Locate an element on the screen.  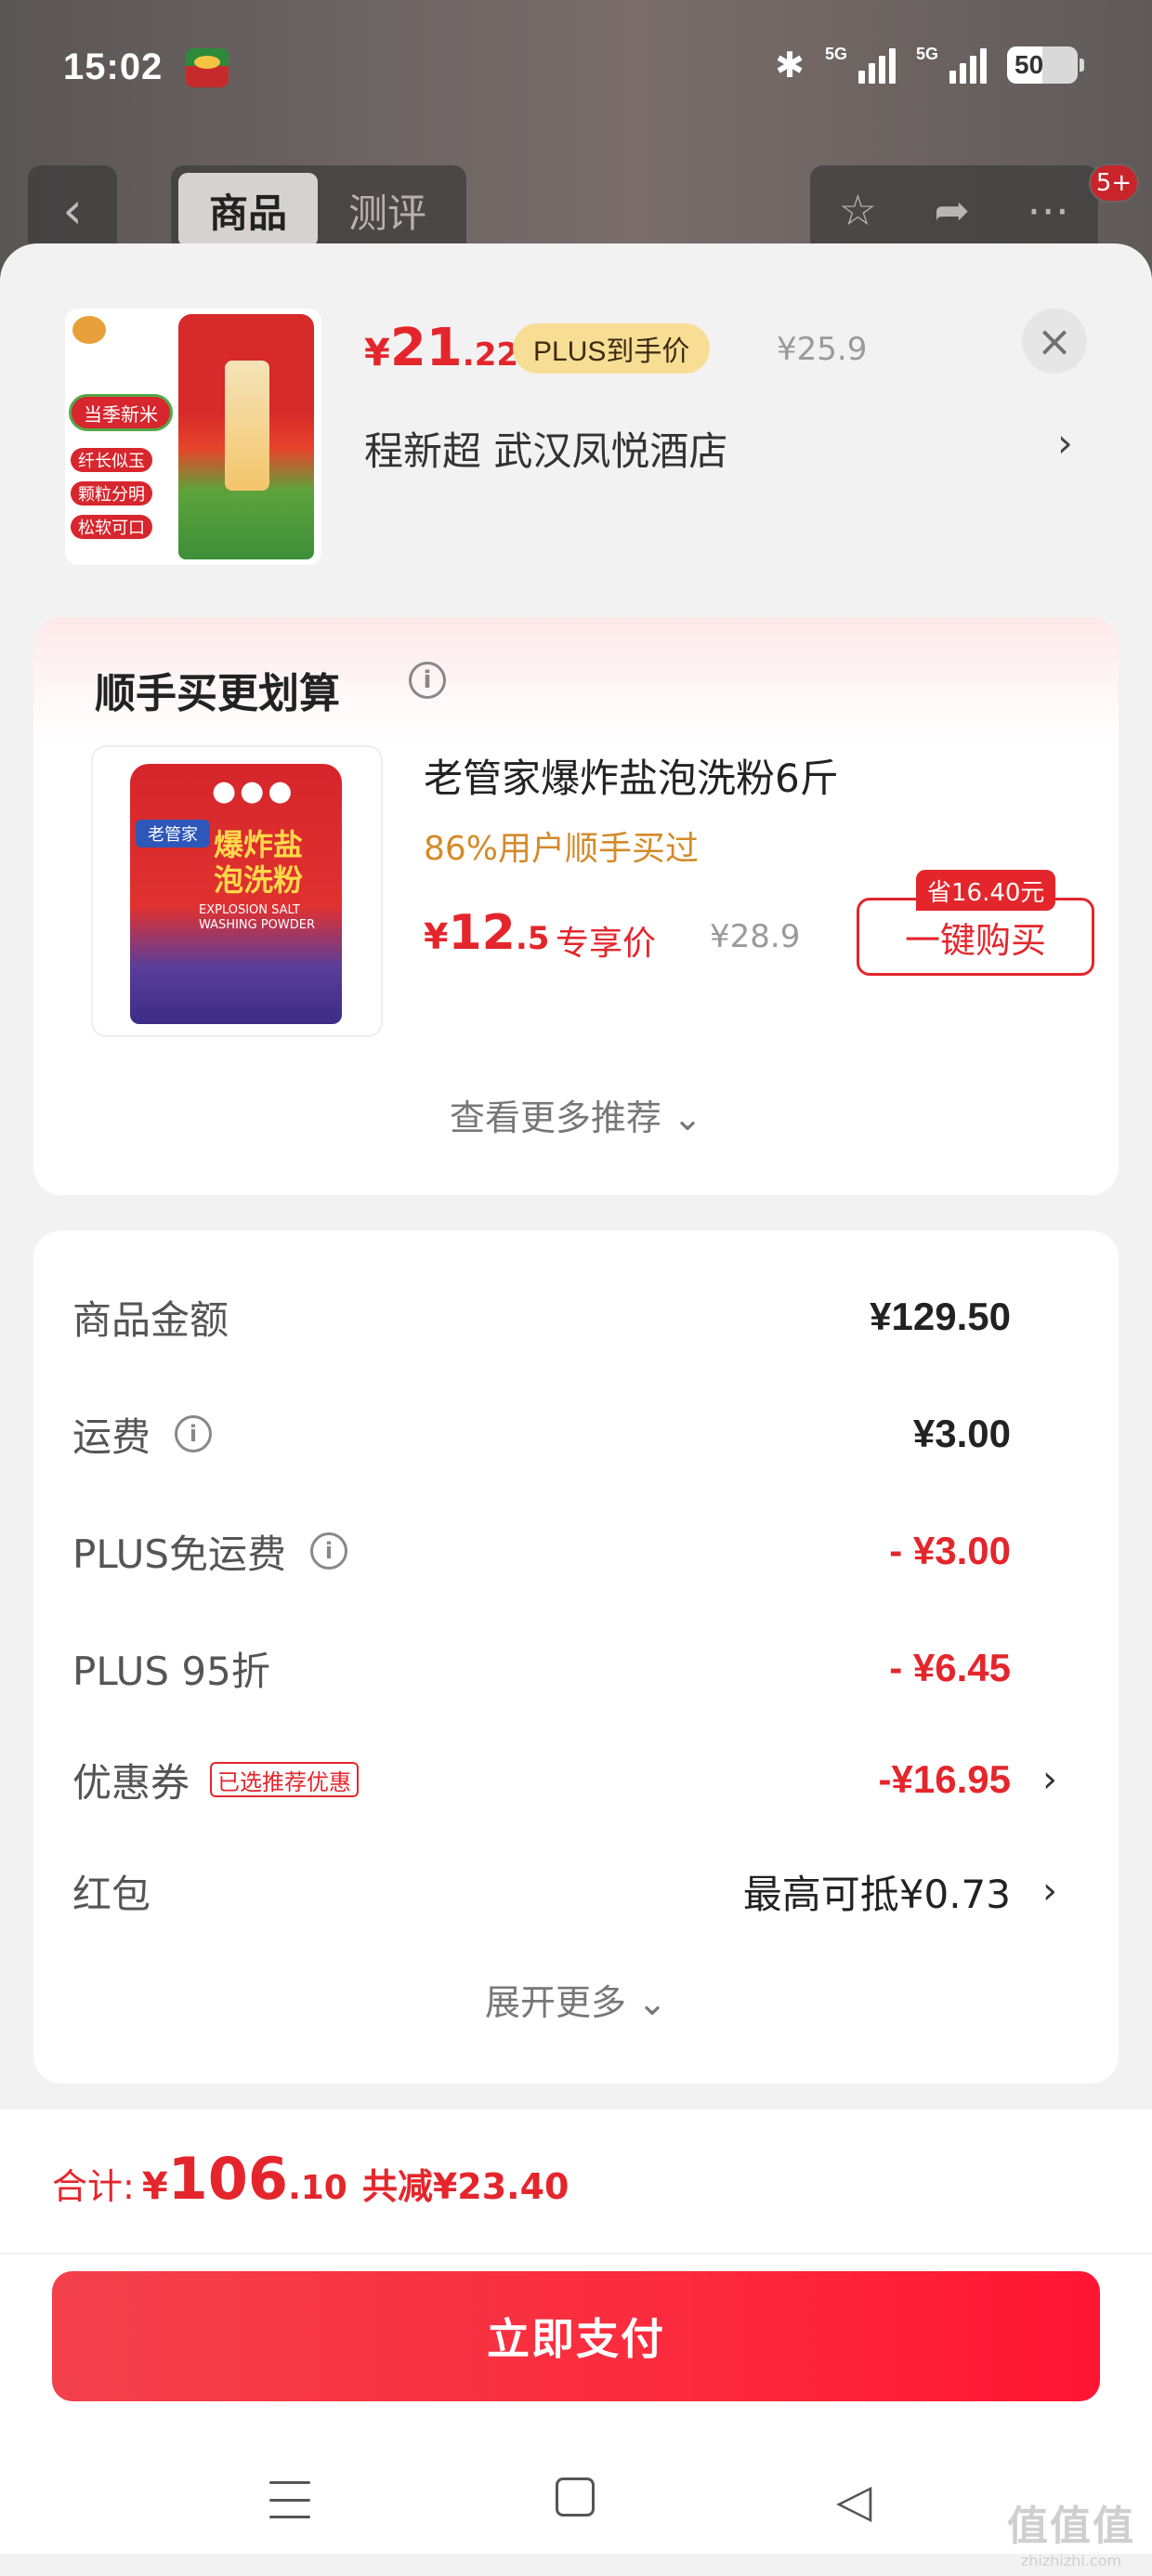
share-icon: ➦ is located at coordinates (952, 210).